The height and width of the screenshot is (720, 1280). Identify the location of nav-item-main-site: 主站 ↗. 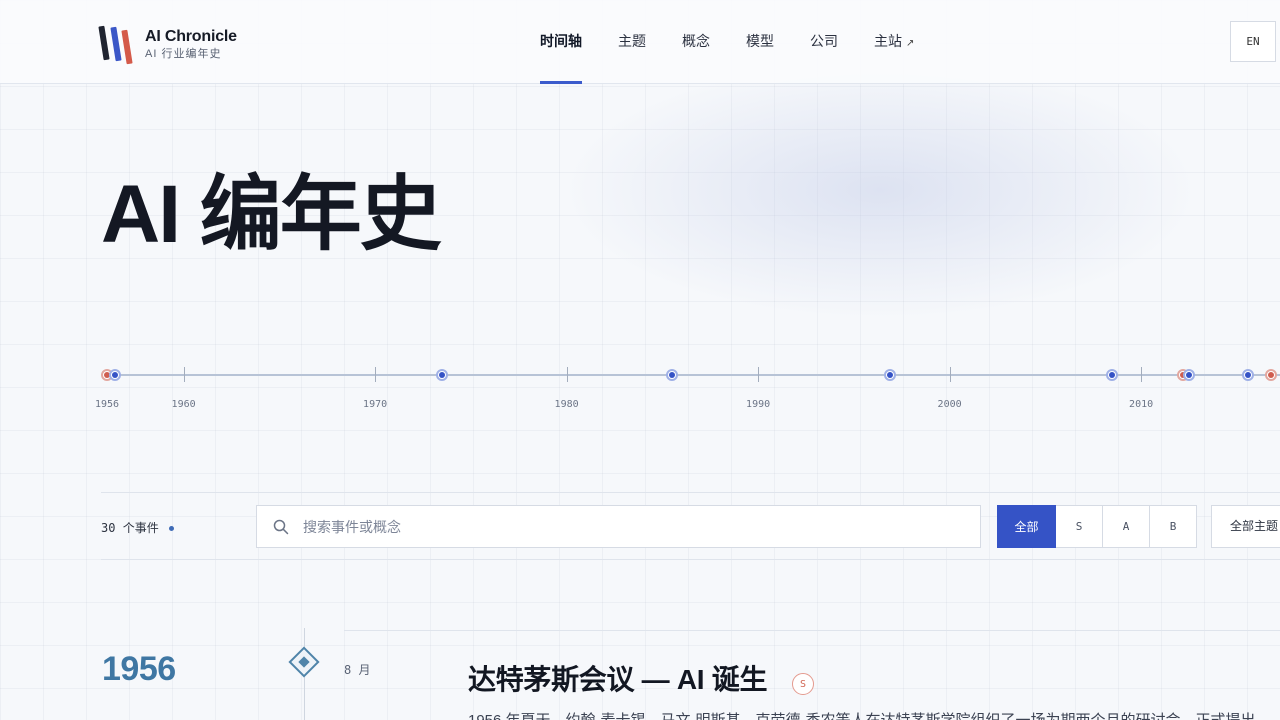
(894, 42).